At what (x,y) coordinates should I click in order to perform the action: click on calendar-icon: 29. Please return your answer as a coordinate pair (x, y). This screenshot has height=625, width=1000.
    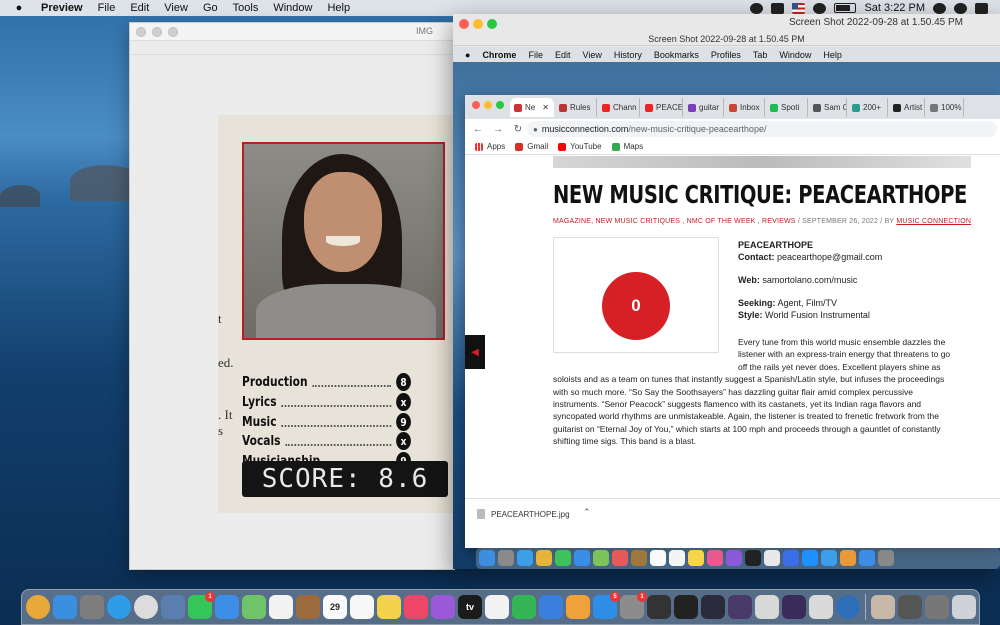
    Looking at the image, I should click on (335, 607).